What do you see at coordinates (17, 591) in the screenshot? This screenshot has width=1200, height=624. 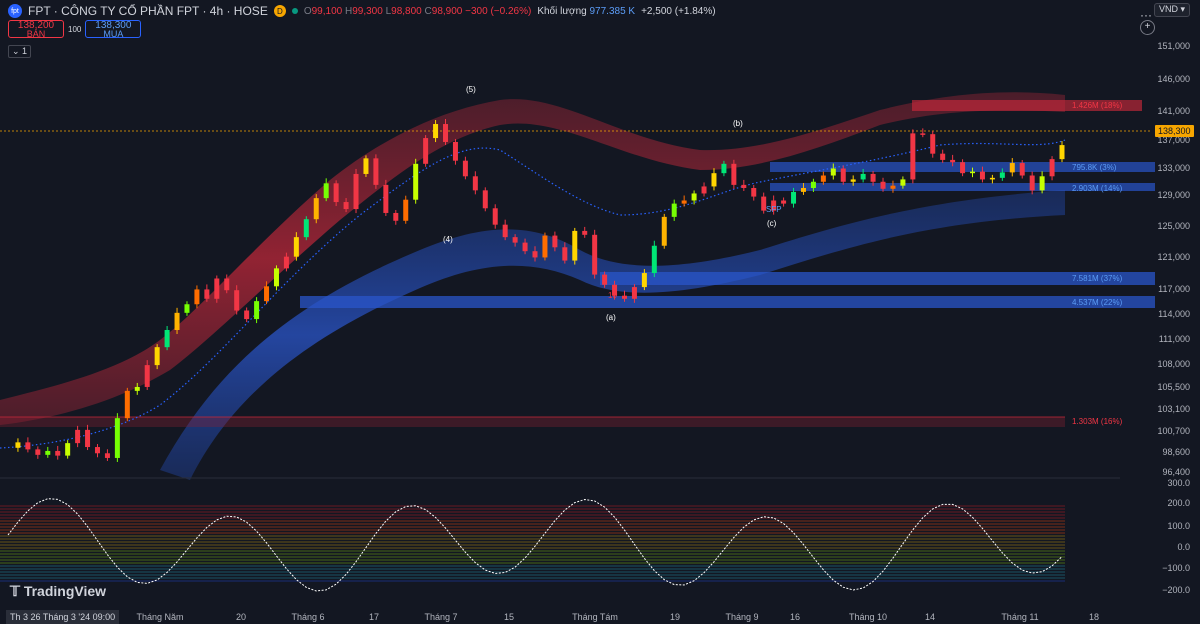 I see `tv-logo-icon: 𝕋` at bounding box center [17, 591].